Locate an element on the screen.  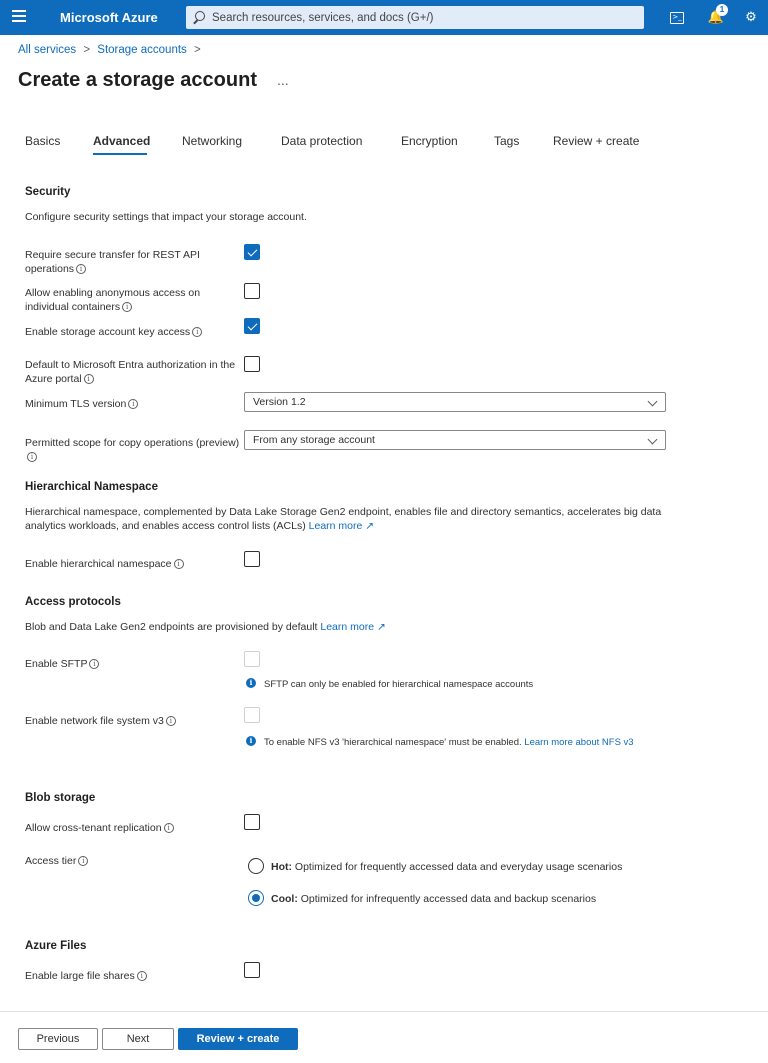
security-heading: Security is located at coordinates (48, 192).